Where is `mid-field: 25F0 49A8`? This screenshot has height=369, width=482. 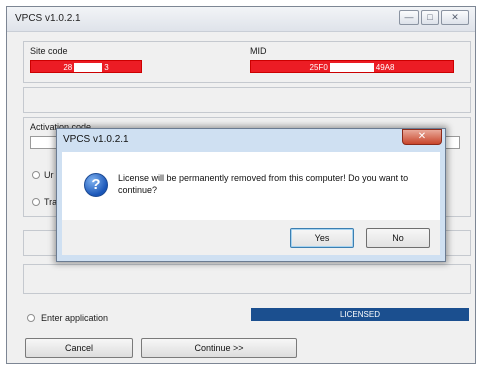 mid-field: 25F0 49A8 is located at coordinates (352, 66).